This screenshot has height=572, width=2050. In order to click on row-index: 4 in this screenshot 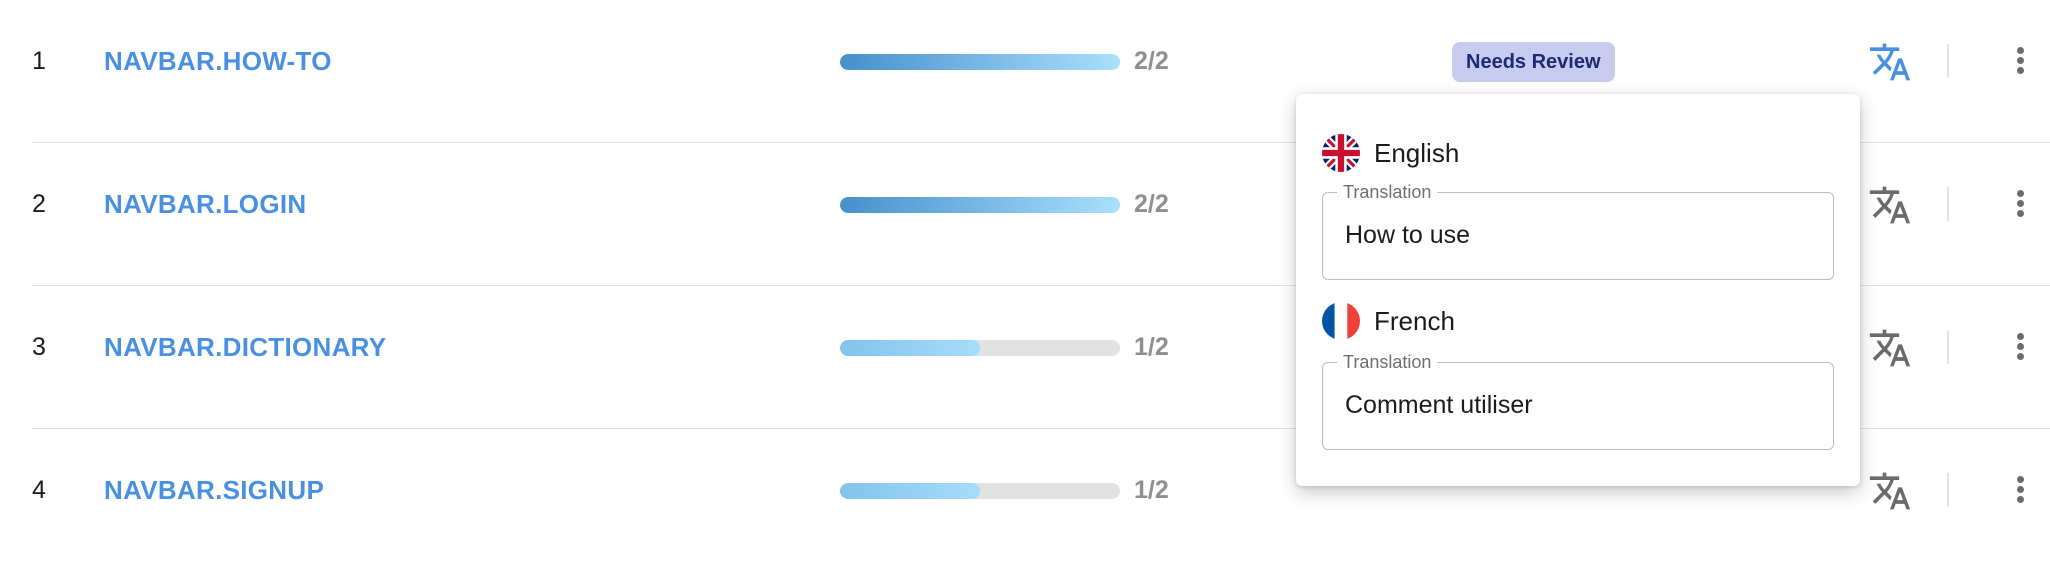, I will do `click(39, 490)`.